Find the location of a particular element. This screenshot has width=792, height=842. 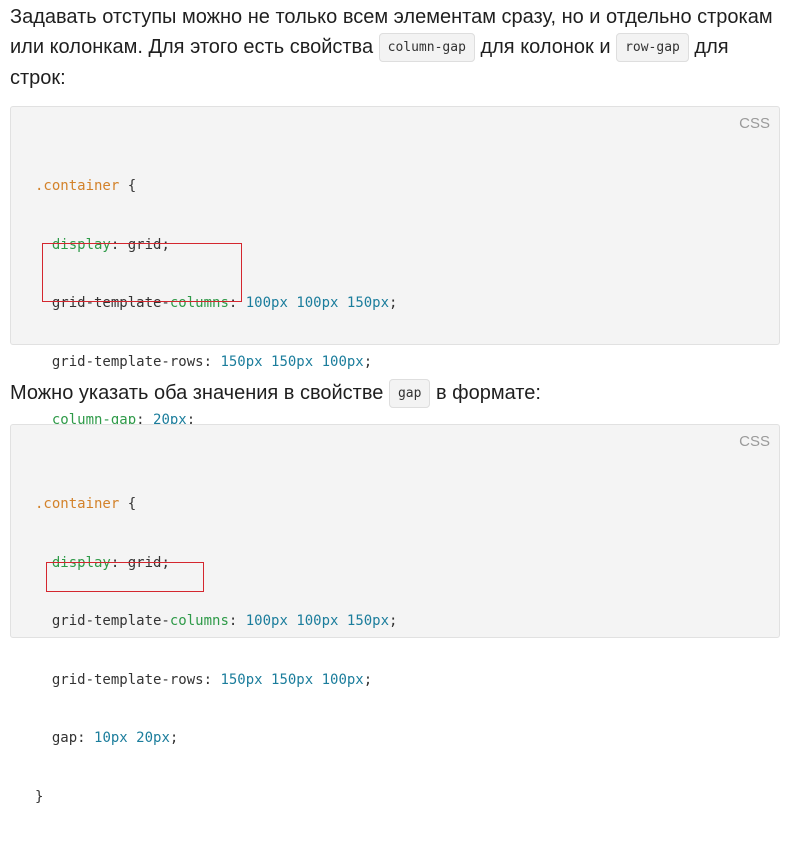

code-line: gap: 10px 20px; is located at coordinates (115, 738).